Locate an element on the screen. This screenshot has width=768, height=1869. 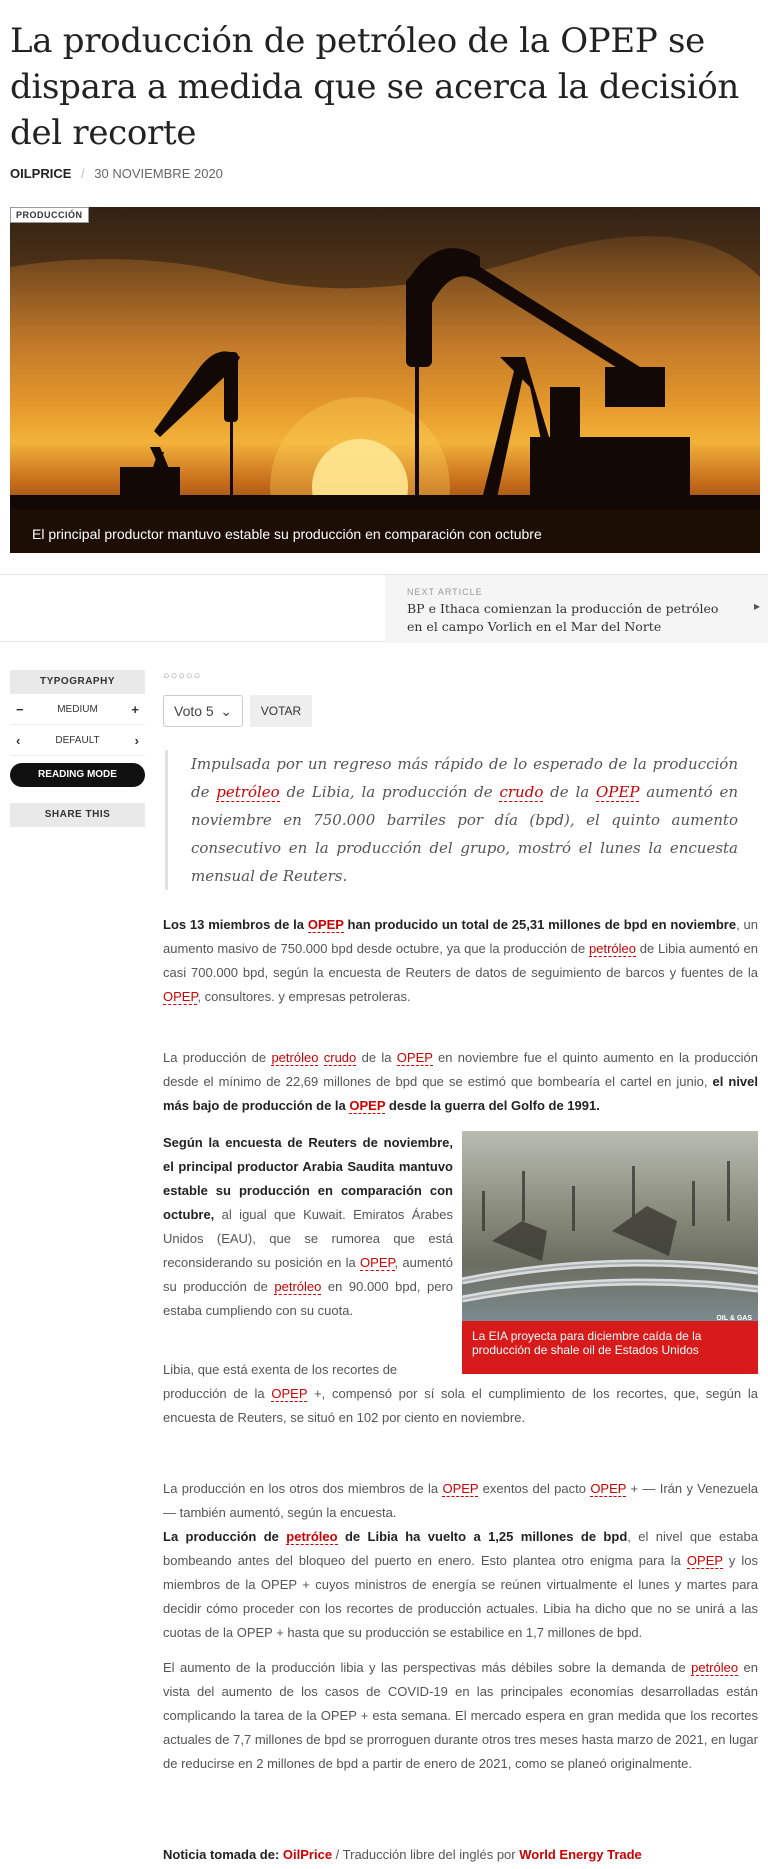
font-family-control: ‹ DEFAULT › is located at coordinates (77, 740).